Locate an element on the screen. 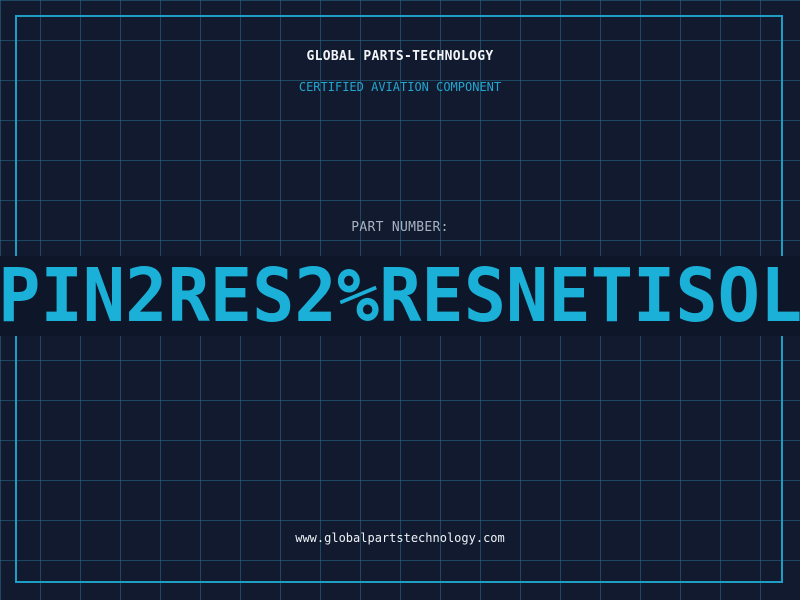 Image resolution: width=800 pixels, height=600 pixels. brand-title: GLOBAL PARTS-TECHNOLOGY is located at coordinates (400, 56).